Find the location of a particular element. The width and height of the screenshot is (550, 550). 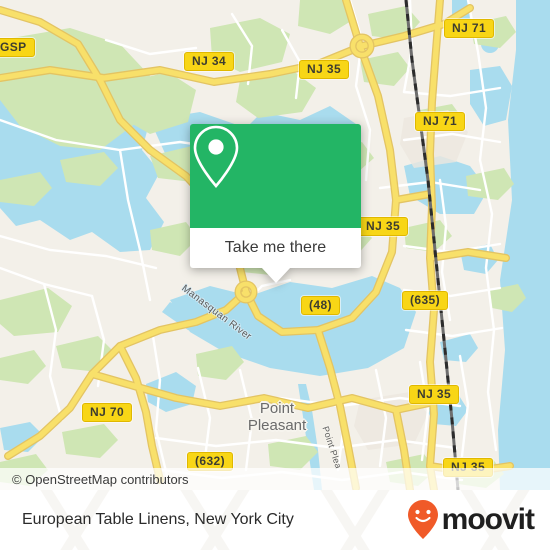

moovit-pin-smile-icon is located at coordinates (422, 519).